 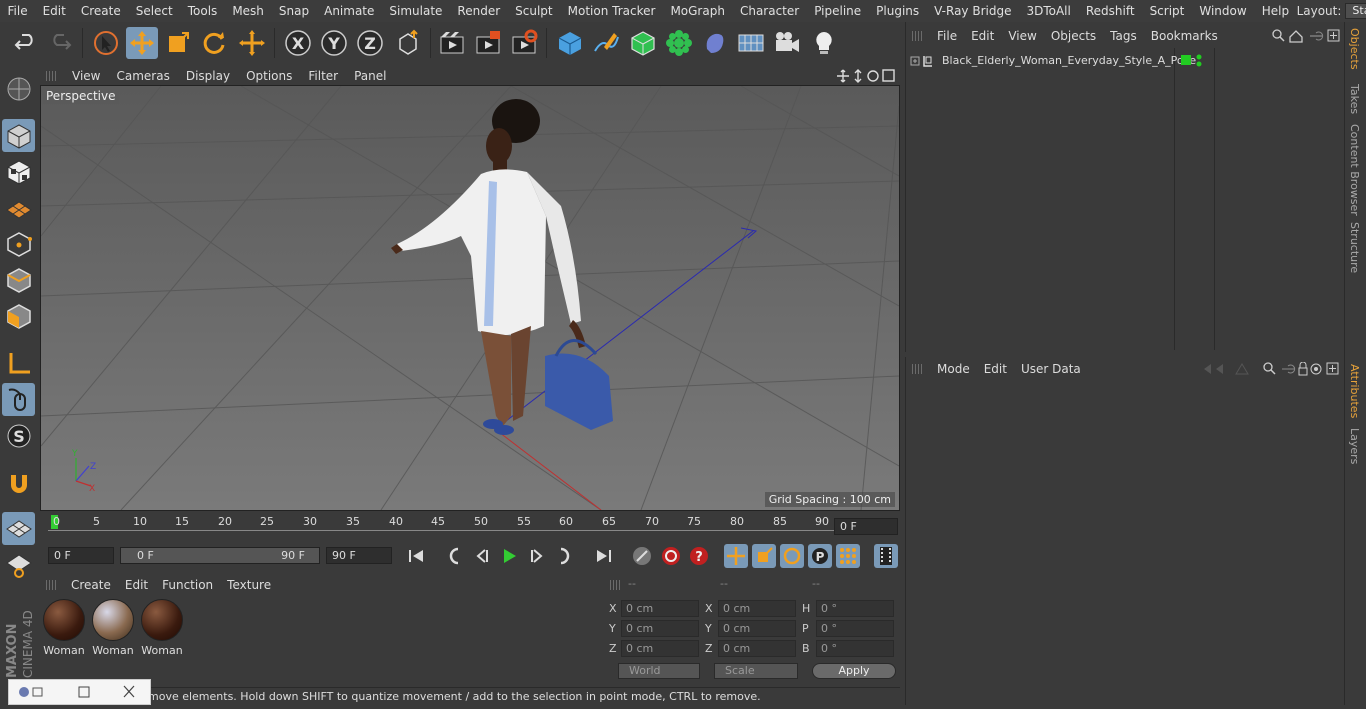 I want to click on timeline-window-icon, so click(x=886, y=556).